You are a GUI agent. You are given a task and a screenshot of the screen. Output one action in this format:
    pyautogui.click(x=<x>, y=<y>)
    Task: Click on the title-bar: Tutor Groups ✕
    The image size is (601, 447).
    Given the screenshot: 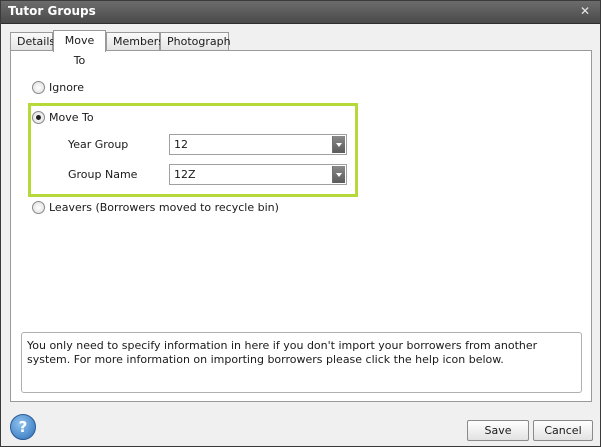 What is the action you would take?
    pyautogui.click(x=300, y=12)
    